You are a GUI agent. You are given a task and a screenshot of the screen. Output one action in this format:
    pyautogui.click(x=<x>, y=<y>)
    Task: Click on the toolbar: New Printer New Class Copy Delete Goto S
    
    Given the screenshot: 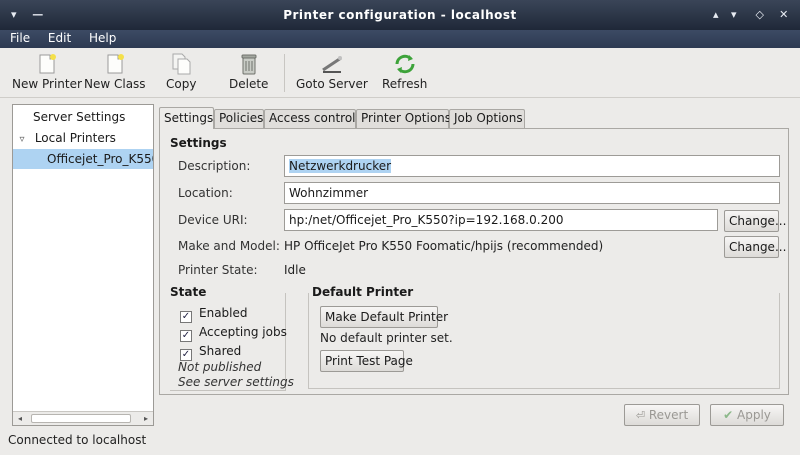 What is the action you would take?
    pyautogui.click(x=400, y=73)
    